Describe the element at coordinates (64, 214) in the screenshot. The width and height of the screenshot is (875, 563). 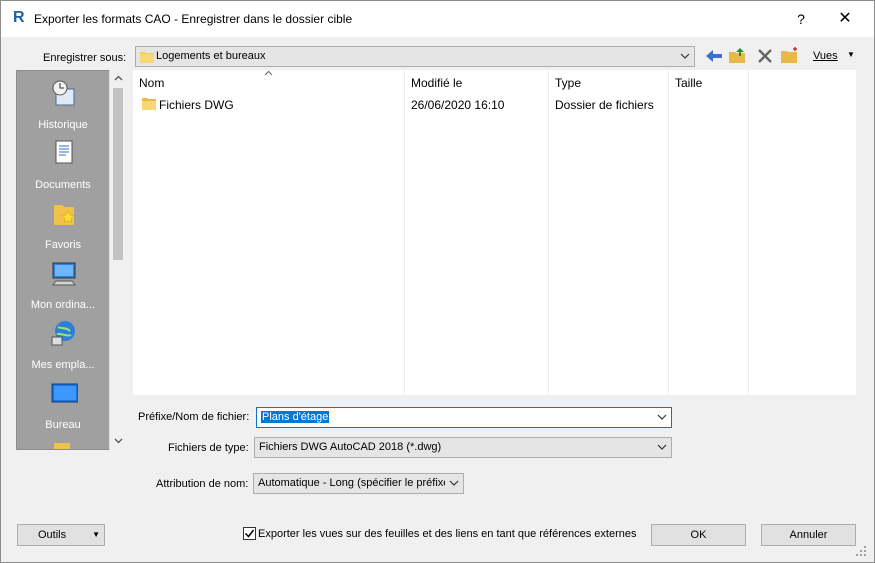
I see `favorites-icon` at that location.